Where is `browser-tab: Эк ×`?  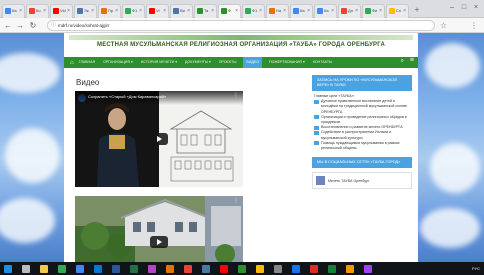
browser-tab: Эк × is located at coordinates (85, 11).